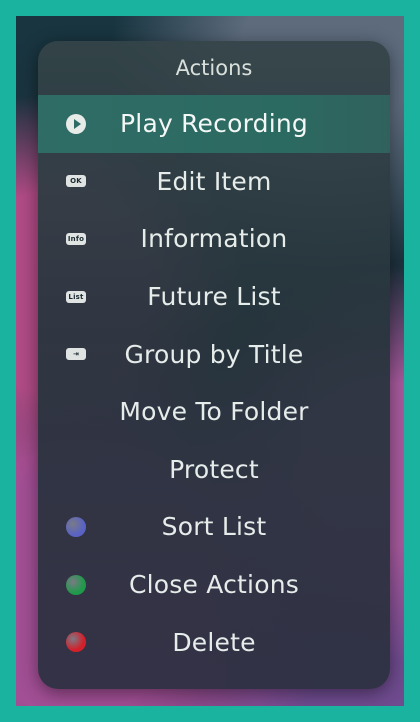  I want to click on menu-item-label: Information, so click(214, 239).